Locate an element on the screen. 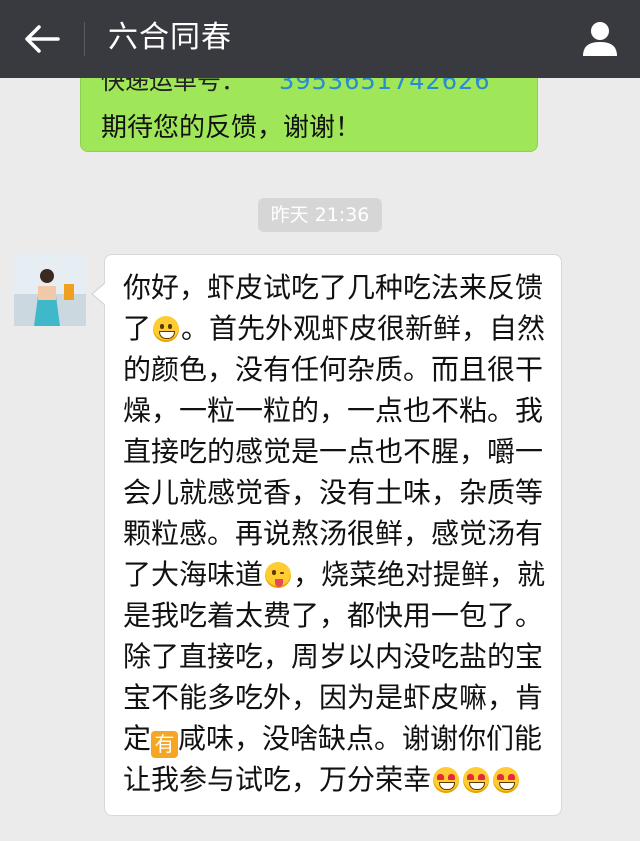 This screenshot has width=640, height=841. message-line: 是我吃着太费了，都快用一包了。 is located at coordinates (333, 615).